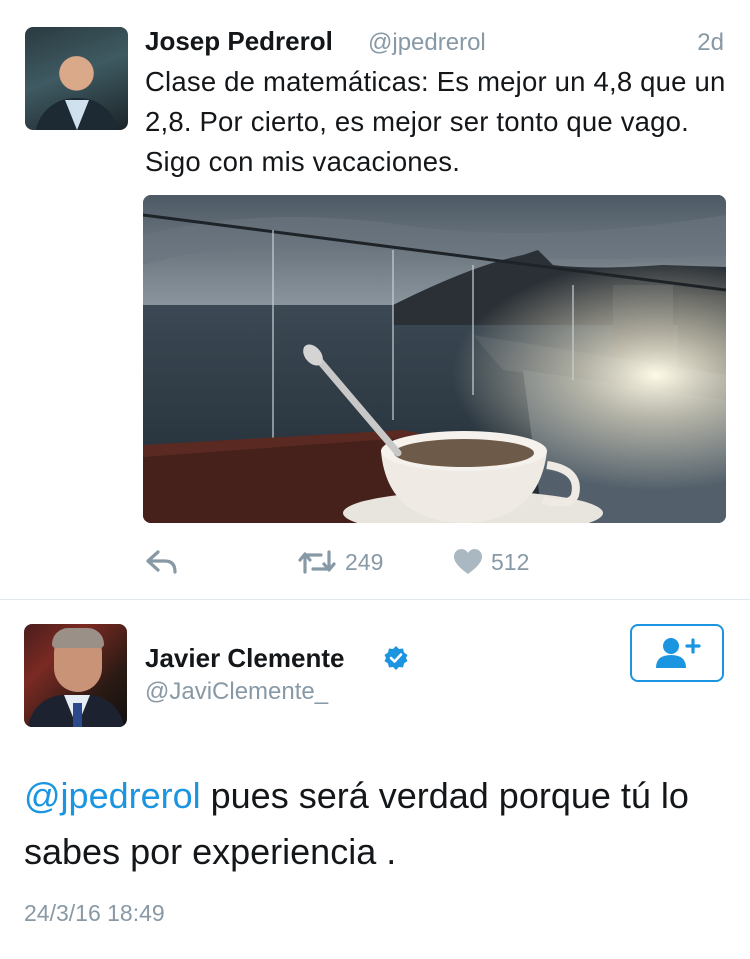  What do you see at coordinates (364, 561) in the screenshot?
I see `retweet-count: 249` at bounding box center [364, 561].